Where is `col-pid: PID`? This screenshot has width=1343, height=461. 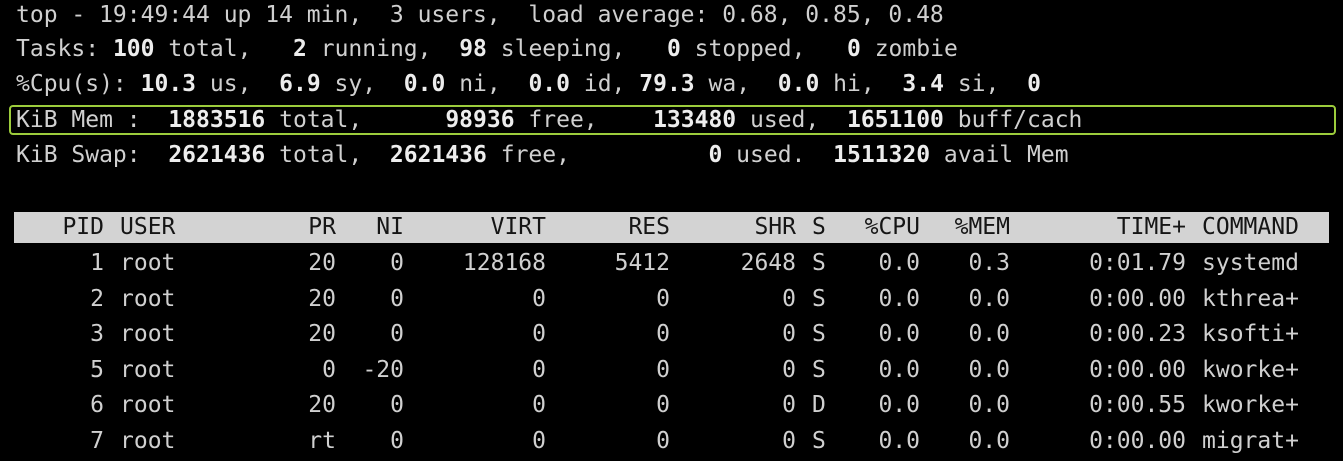
col-pid: PID is located at coordinates (63, 227).